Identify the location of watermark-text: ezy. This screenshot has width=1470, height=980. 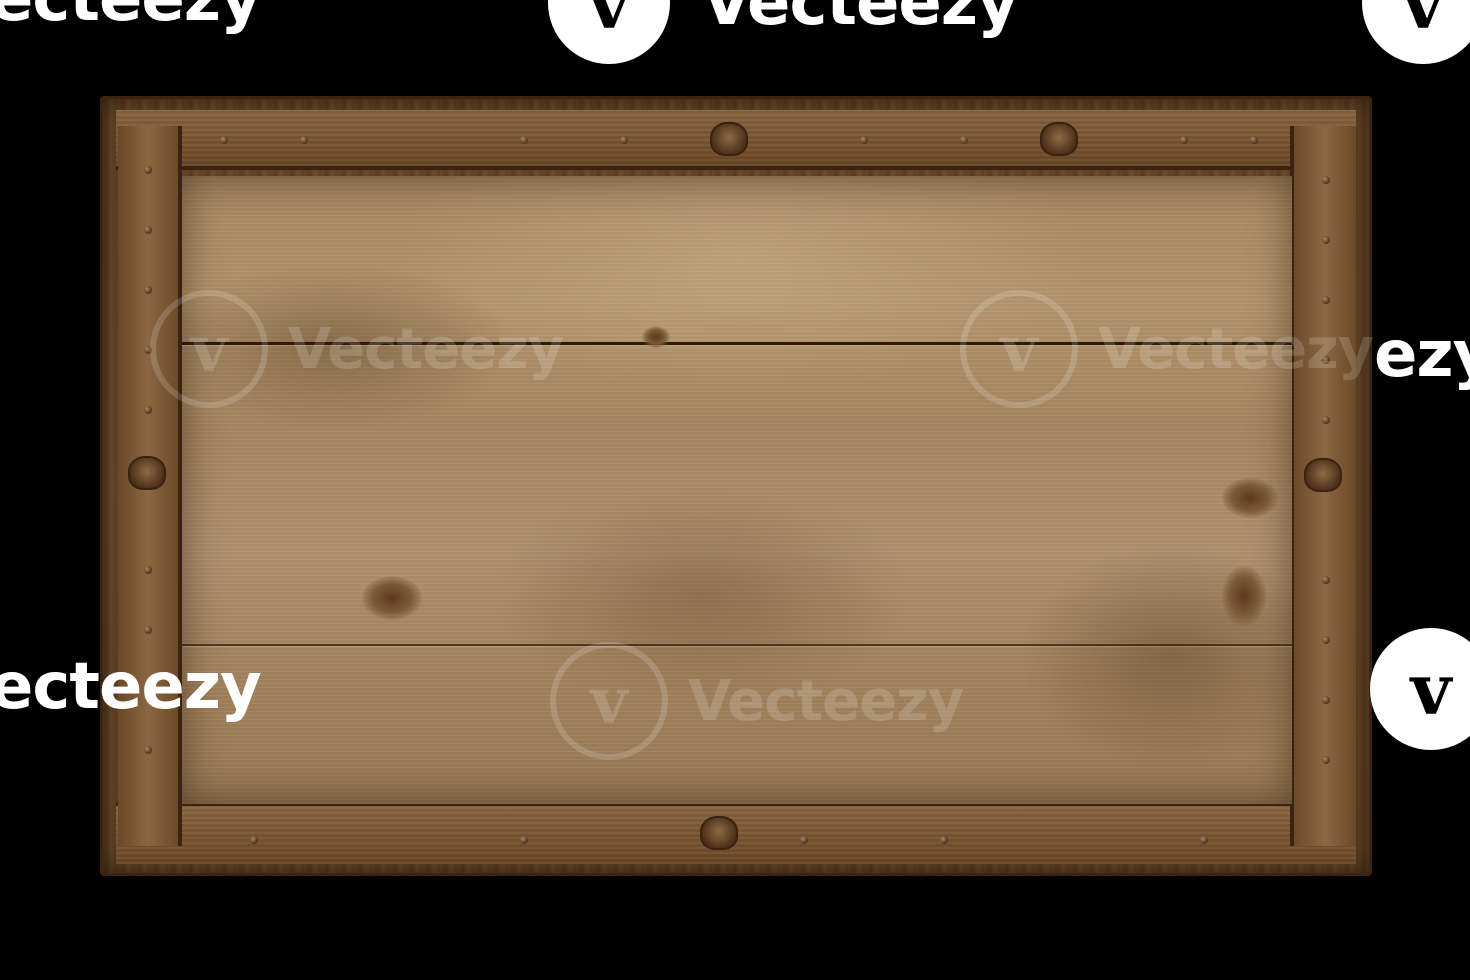
(1422, 355).